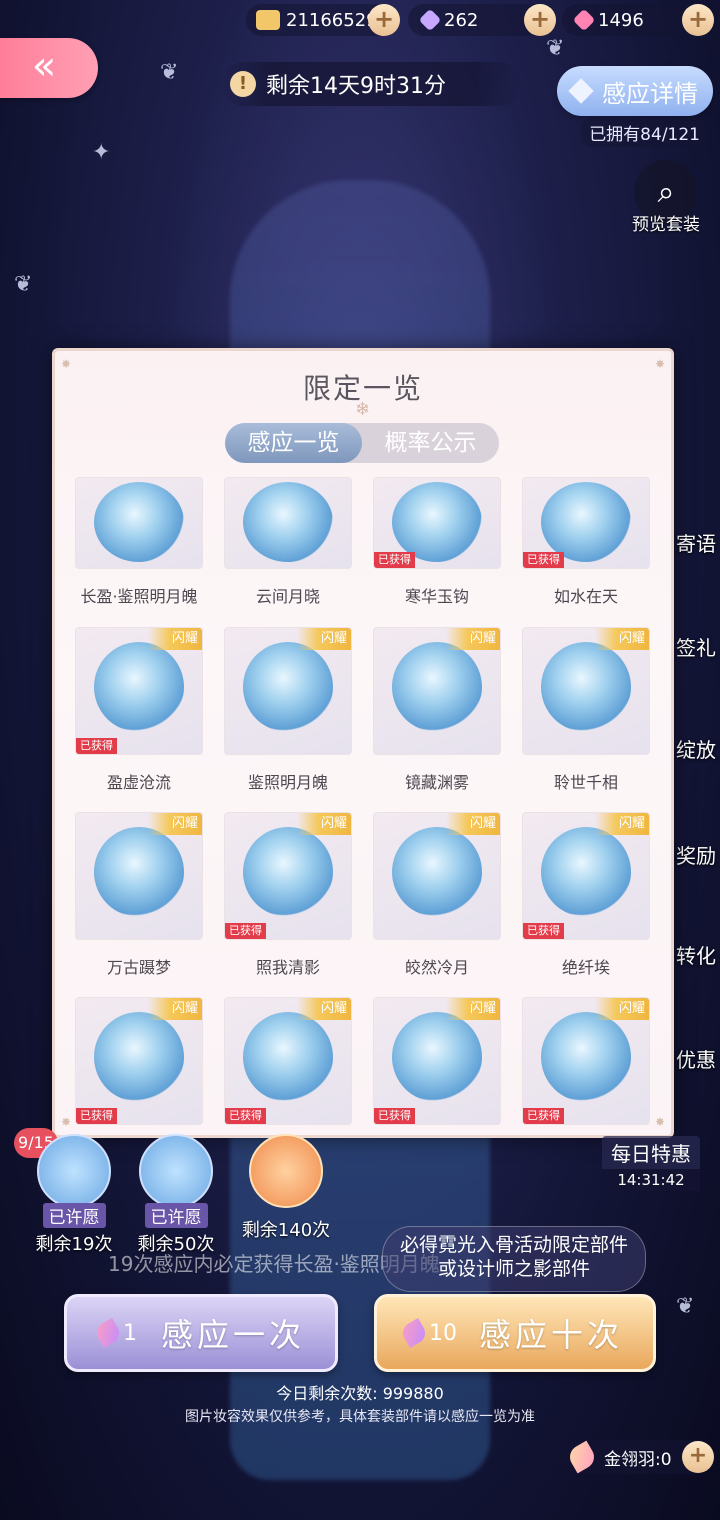 The image size is (720, 1520). I want to click on side-tab-bloom: 绽放, so click(696, 748).